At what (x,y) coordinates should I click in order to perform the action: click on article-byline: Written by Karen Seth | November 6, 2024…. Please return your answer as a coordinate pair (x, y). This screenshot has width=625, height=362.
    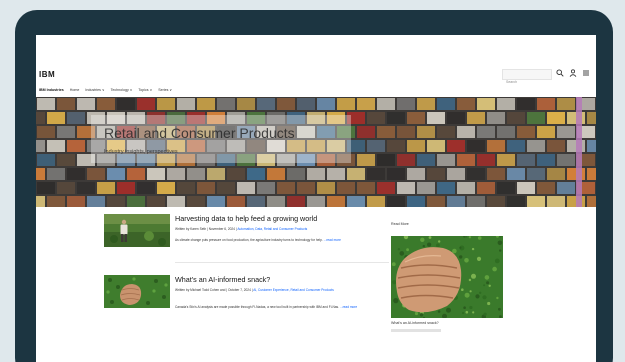
    Looking at the image, I should click on (206, 229).